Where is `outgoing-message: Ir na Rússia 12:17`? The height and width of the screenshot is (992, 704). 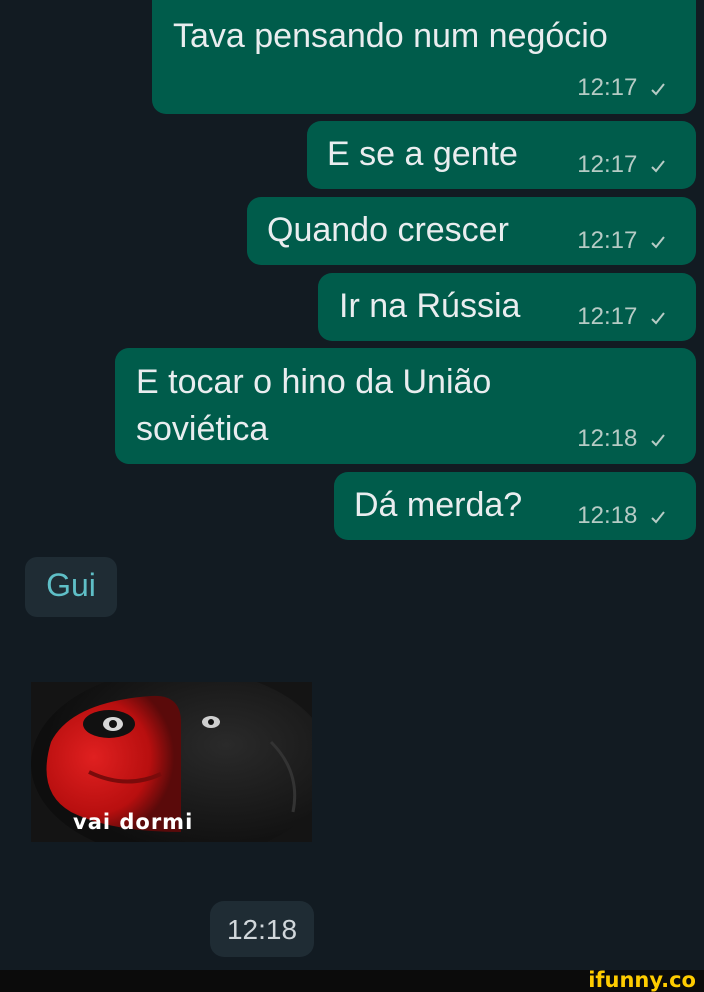
outgoing-message: Ir na Rússia 12:17 is located at coordinates (507, 307).